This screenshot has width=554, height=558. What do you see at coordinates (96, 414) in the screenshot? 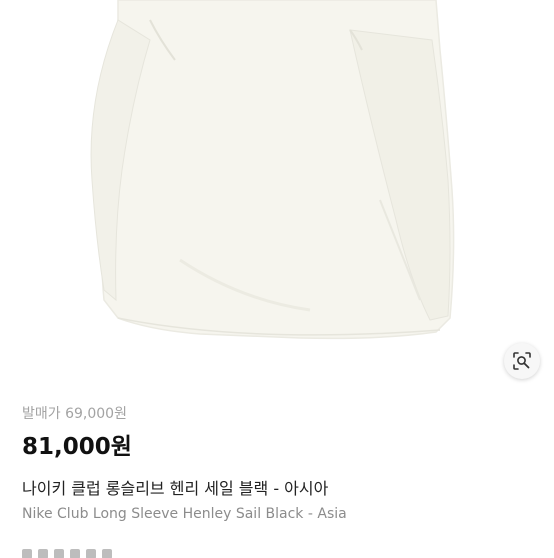
I see `release-price-value: 69,000원` at bounding box center [96, 414].